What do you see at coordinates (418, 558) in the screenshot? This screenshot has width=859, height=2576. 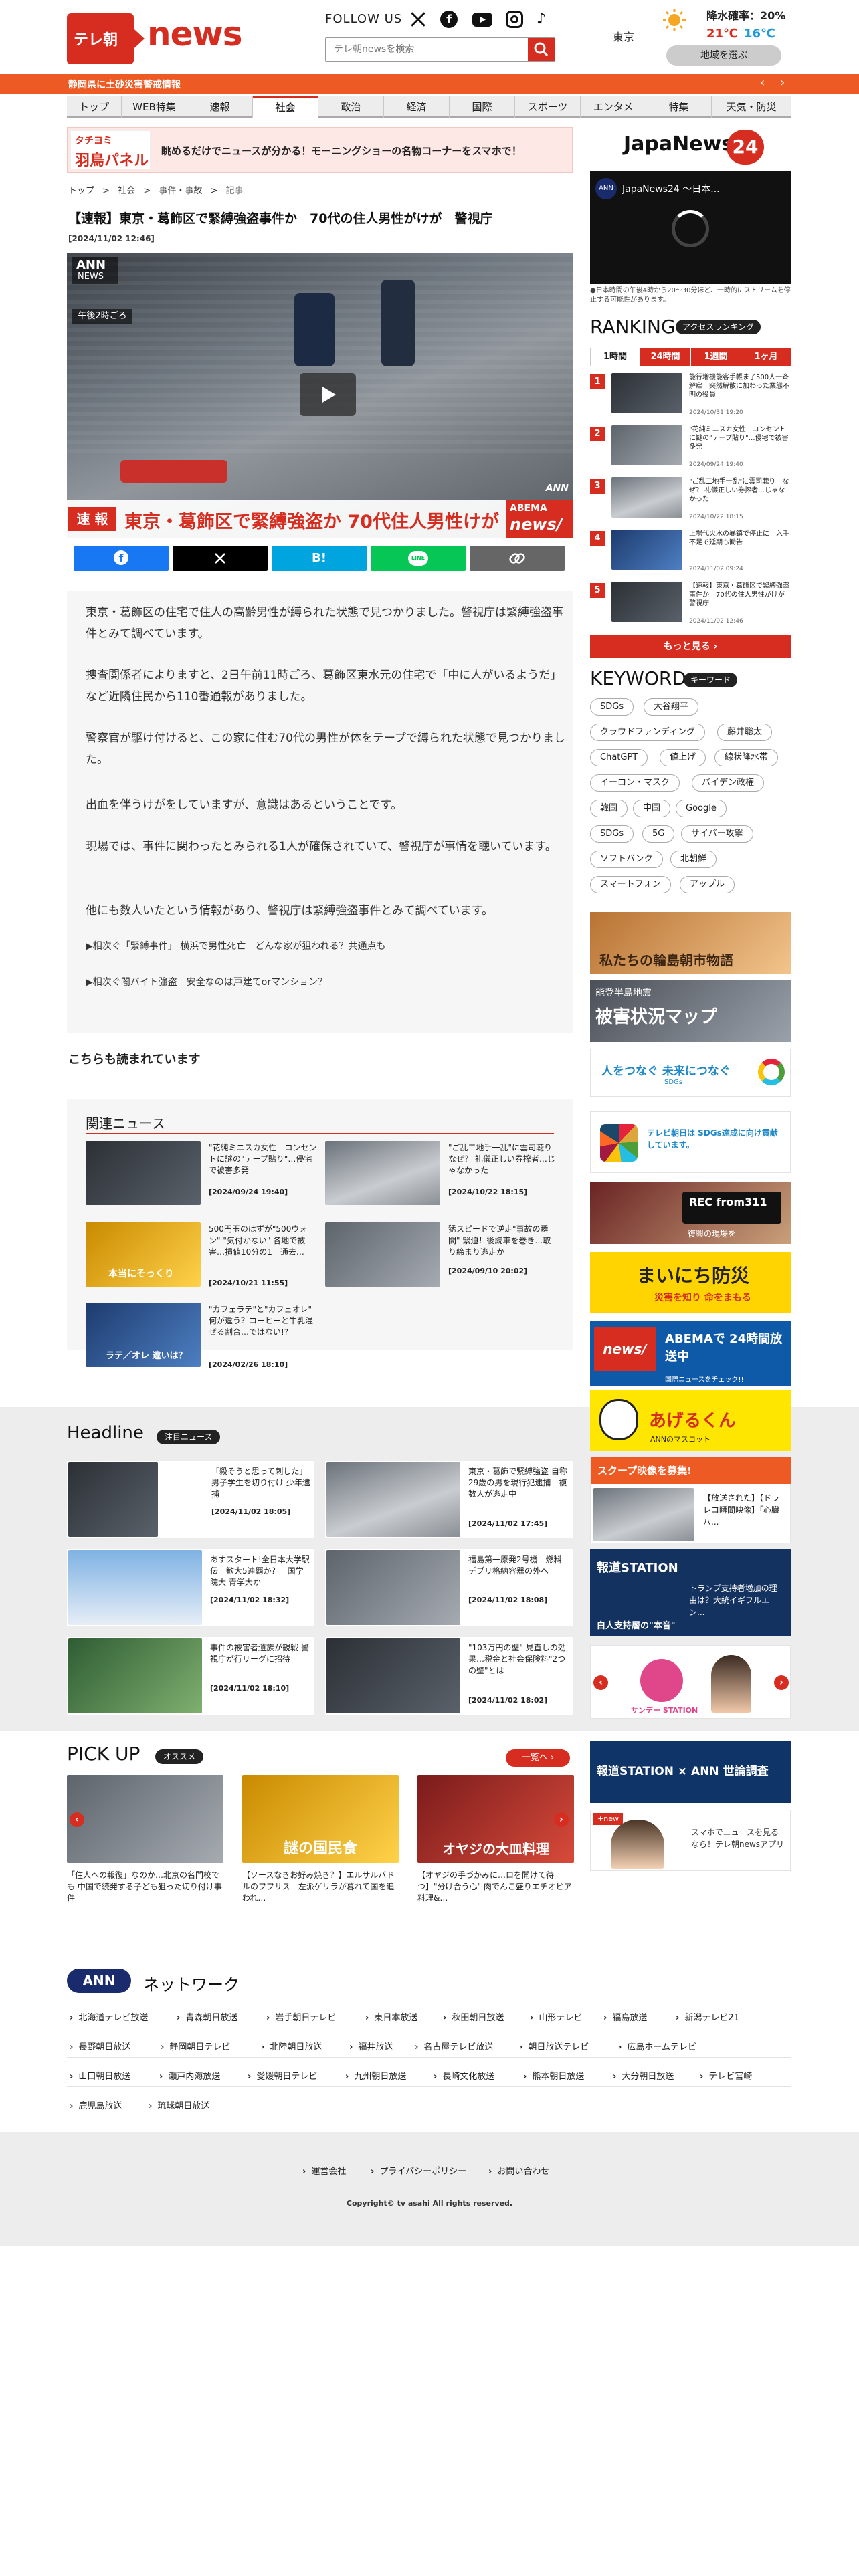 I see `share-line-button: LINE` at bounding box center [418, 558].